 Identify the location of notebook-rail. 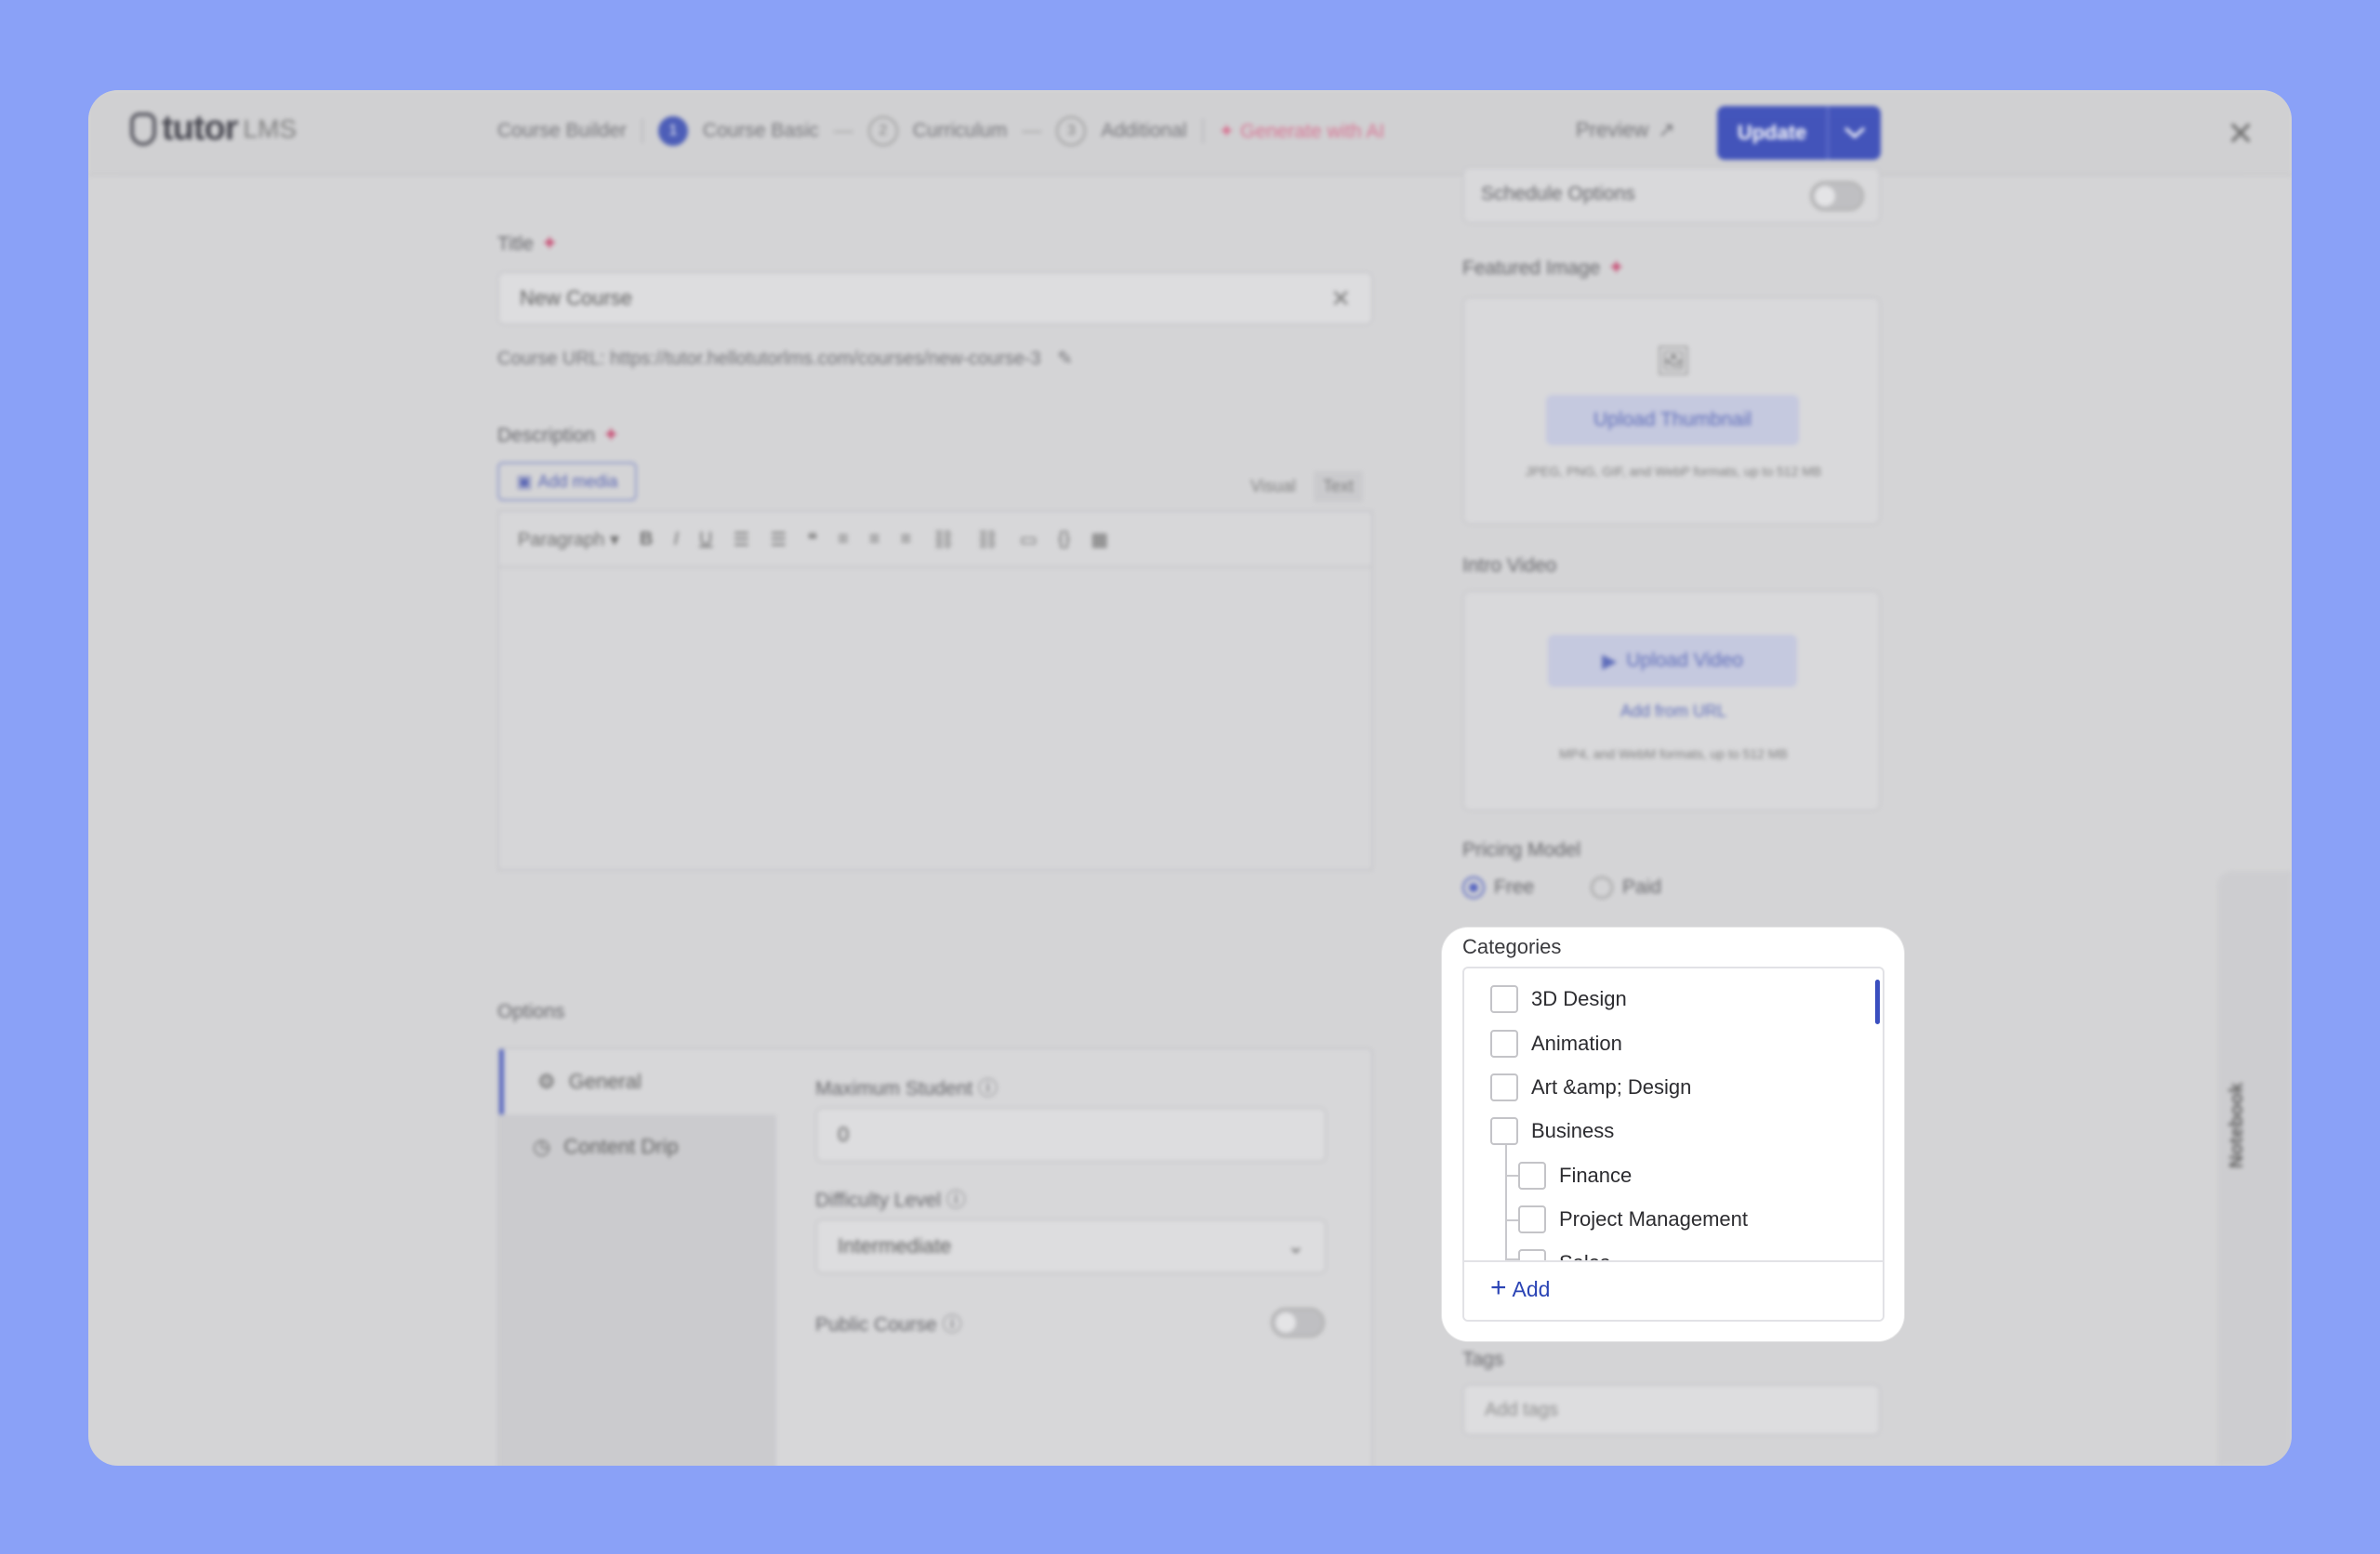
(2254, 1168).